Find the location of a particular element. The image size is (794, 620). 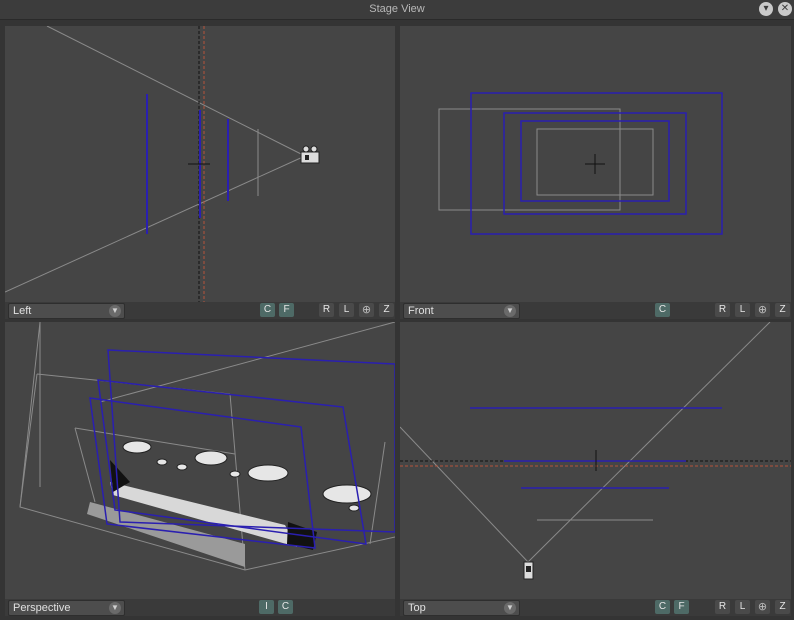

left-viewport-toolbar: Left ▼ C F R L ⊕ Z is located at coordinates (200, 310).